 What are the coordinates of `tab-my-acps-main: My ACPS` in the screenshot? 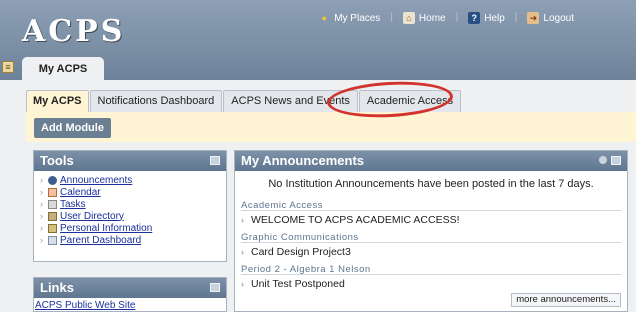 It's located at (63, 68).